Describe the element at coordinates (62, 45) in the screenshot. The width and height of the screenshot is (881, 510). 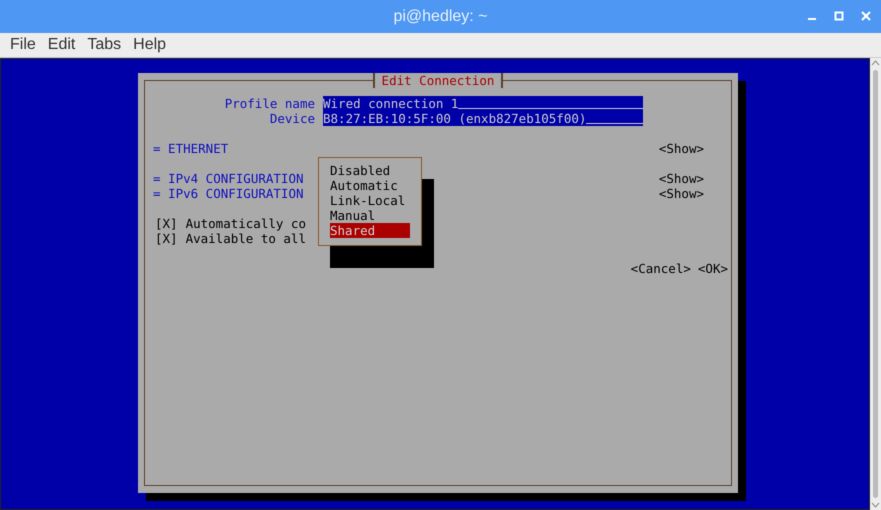
I see `menu-item: Edit` at that location.